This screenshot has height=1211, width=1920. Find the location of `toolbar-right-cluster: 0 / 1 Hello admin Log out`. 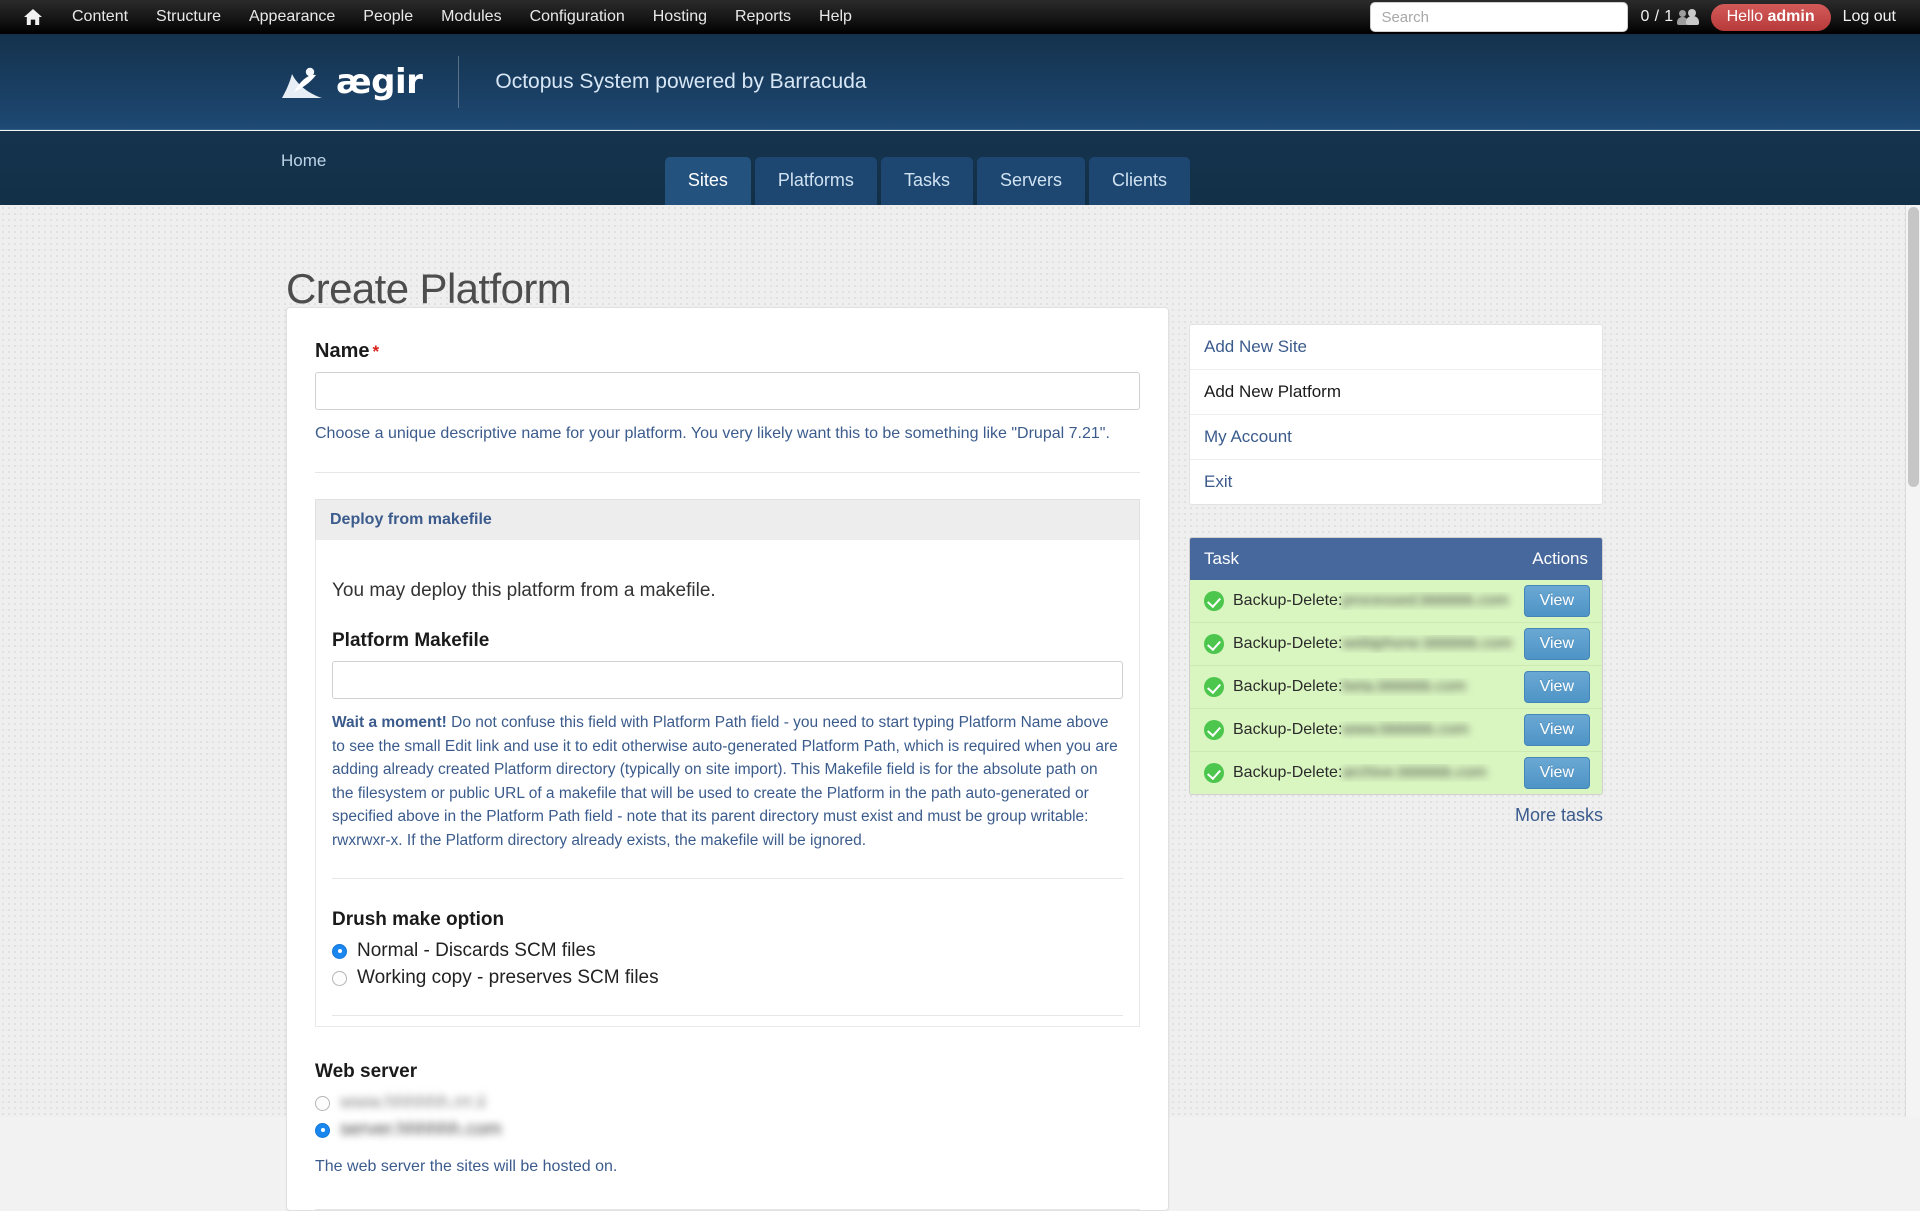

toolbar-right-cluster: 0 / 1 Hello admin Log out is located at coordinates (1645, 17).